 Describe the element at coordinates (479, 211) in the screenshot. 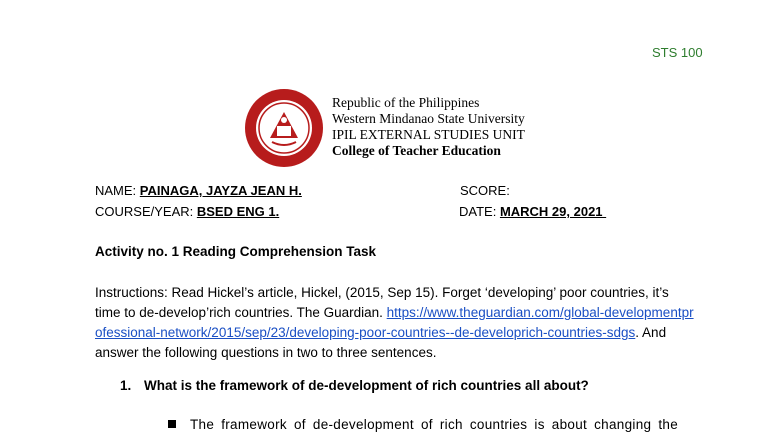

I see `date-label: DATE:` at that location.